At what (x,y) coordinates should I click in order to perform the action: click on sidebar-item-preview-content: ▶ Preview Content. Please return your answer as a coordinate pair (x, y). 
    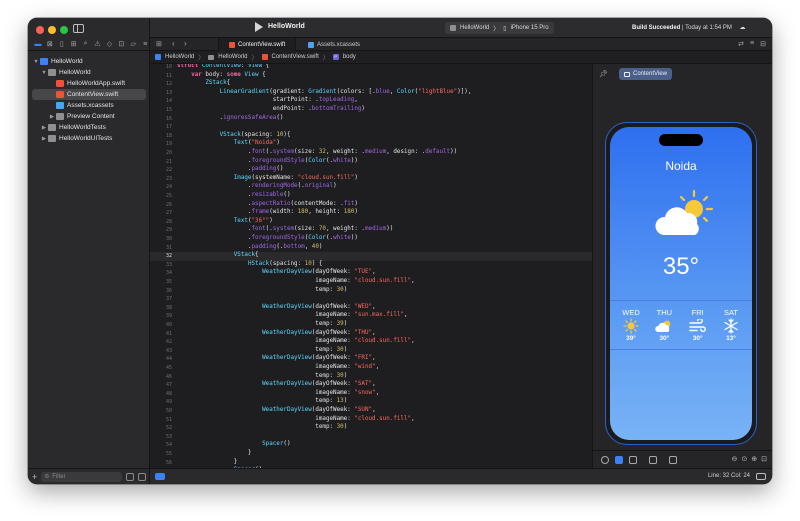
    Looking at the image, I should click on (89, 116).